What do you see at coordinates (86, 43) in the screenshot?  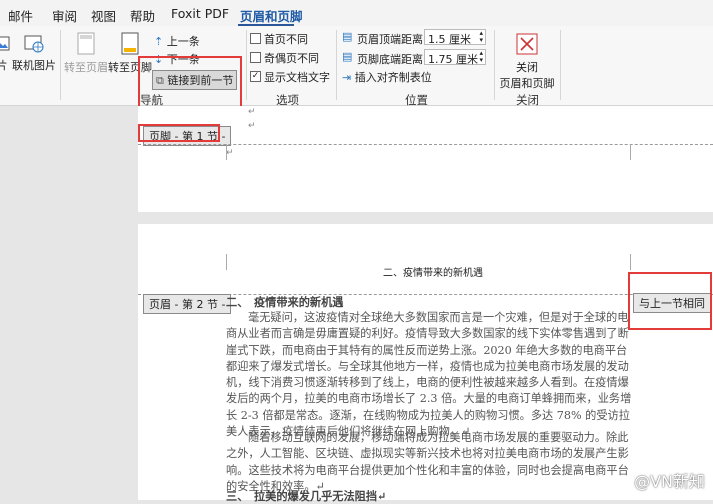 I see `goto-header-icon` at bounding box center [86, 43].